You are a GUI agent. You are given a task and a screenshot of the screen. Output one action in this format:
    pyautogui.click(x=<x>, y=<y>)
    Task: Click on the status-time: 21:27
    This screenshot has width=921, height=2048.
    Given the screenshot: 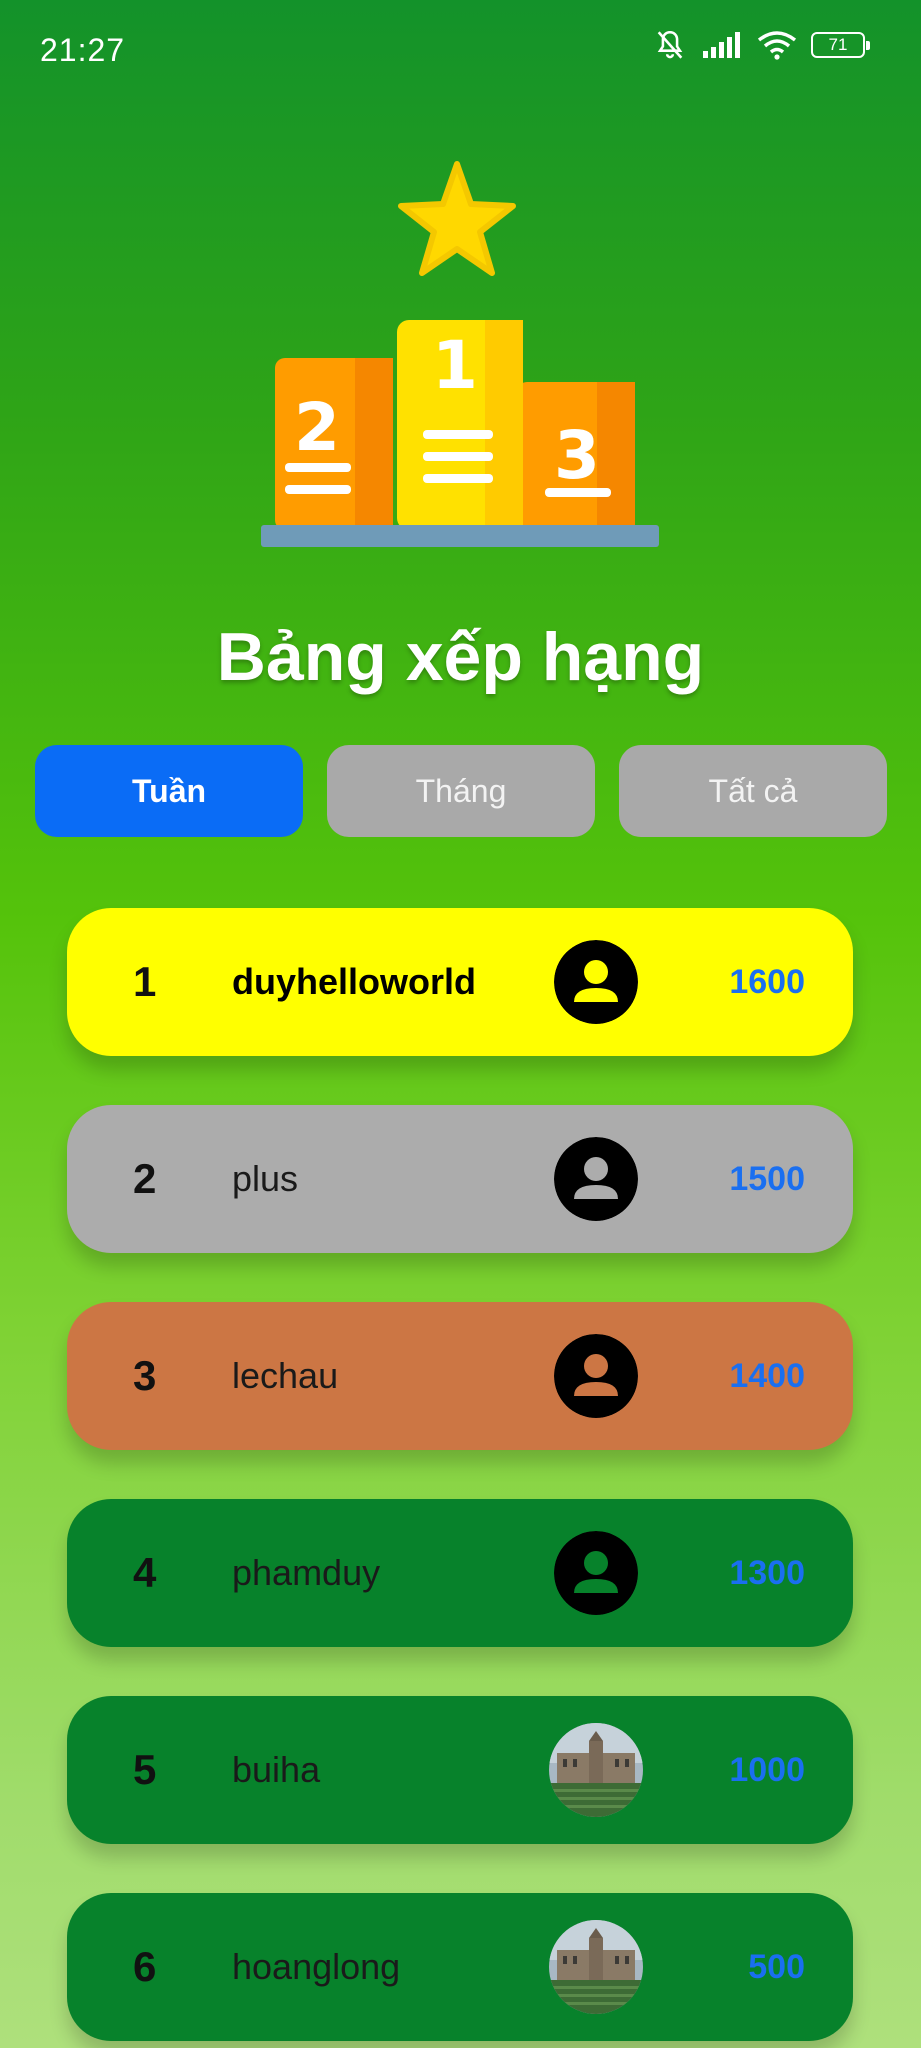 What is the action you would take?
    pyautogui.click(x=83, y=50)
    